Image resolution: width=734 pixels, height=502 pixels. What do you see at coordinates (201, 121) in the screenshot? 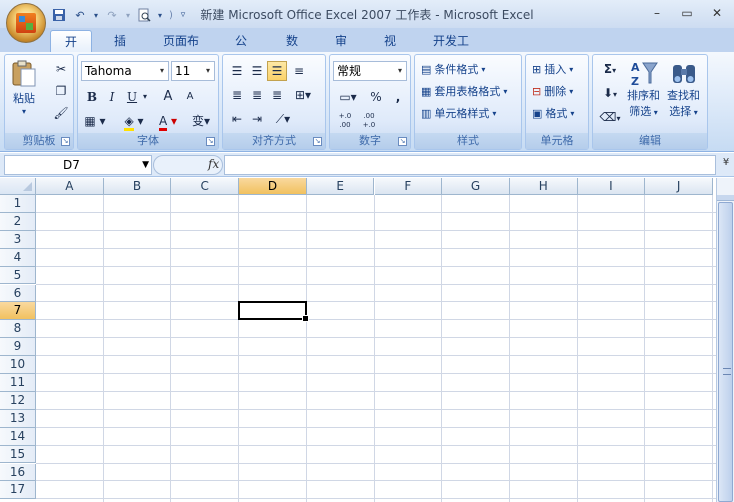
I see `wen-button: 变▾` at bounding box center [201, 121].